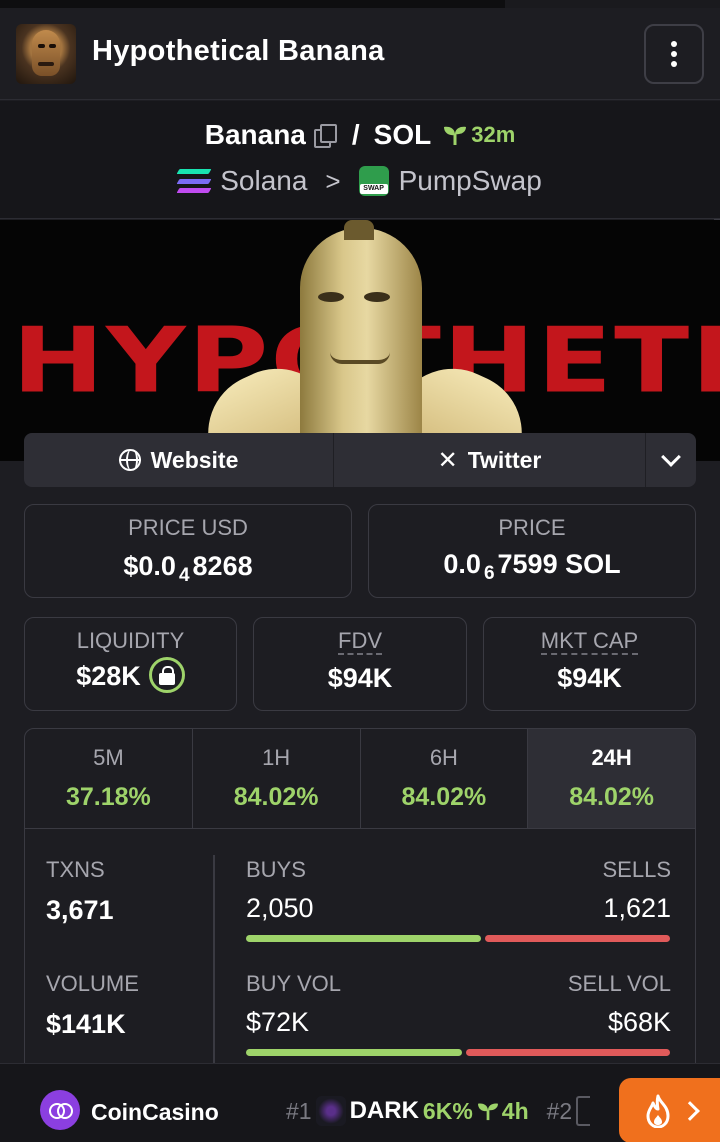  What do you see at coordinates (86, 1024) in the screenshot?
I see `volume-value: $141K` at bounding box center [86, 1024].